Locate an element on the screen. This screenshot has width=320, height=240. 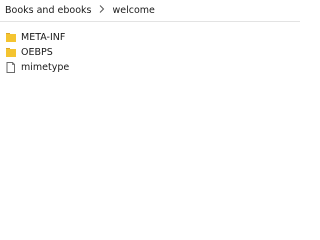
breadcrumb: Books and ebooks welcome is located at coordinates (150, 11).